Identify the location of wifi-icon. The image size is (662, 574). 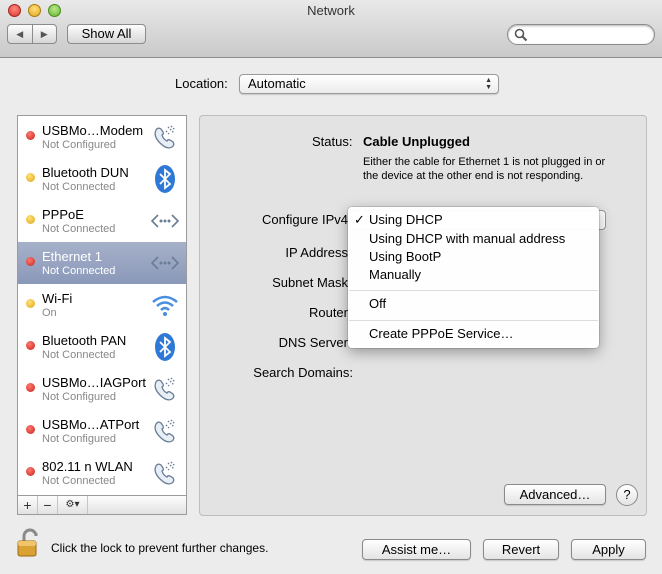
(165, 305).